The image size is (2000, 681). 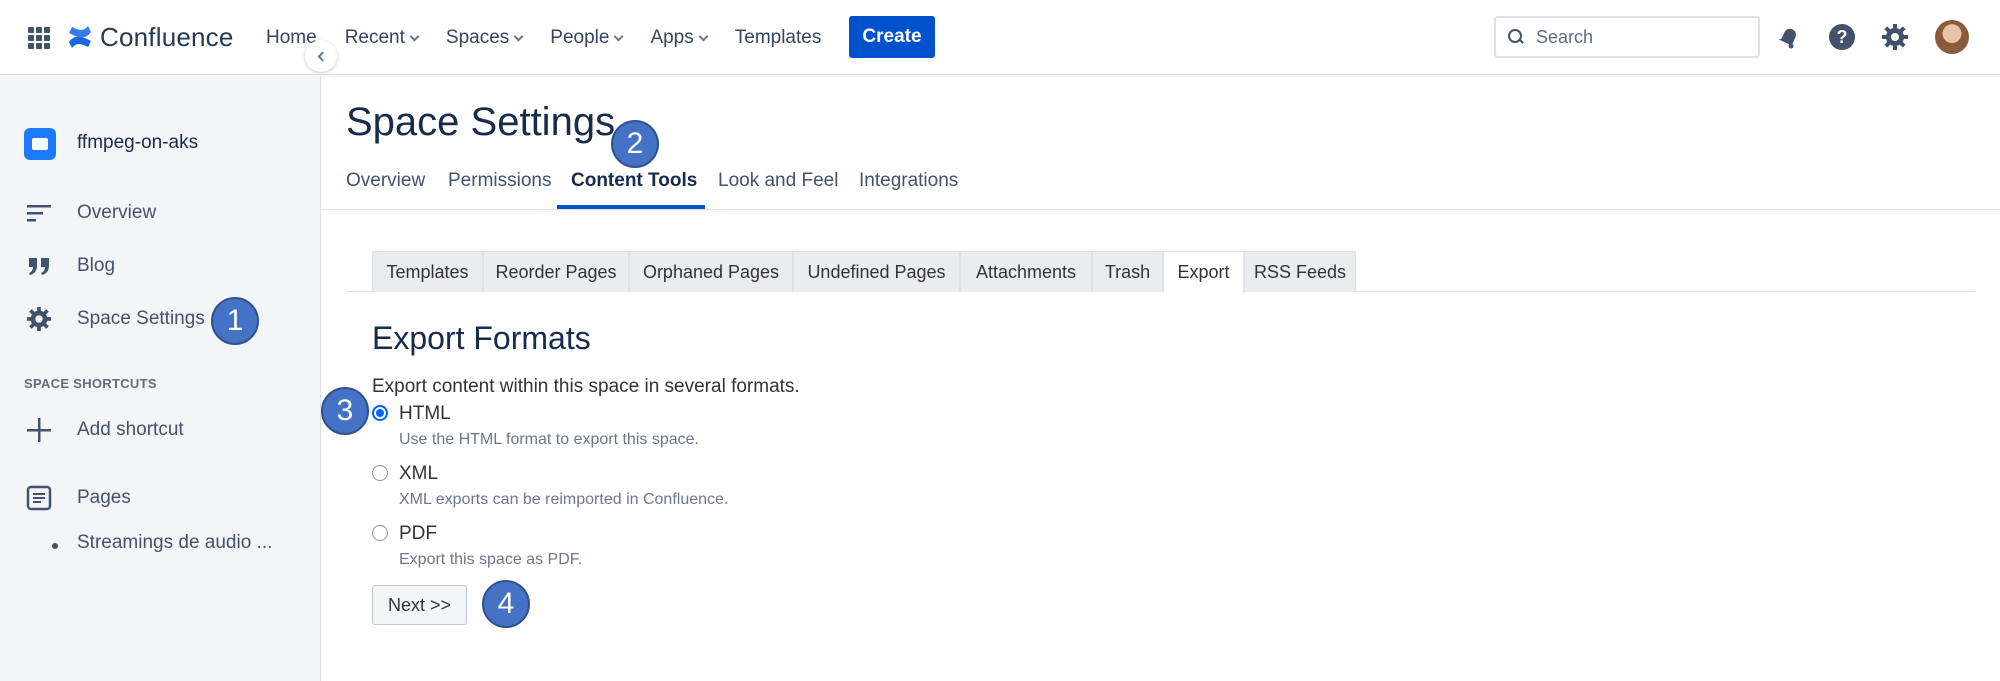 What do you see at coordinates (117, 212) in the screenshot?
I see `sidebar-item-label: Overview` at bounding box center [117, 212].